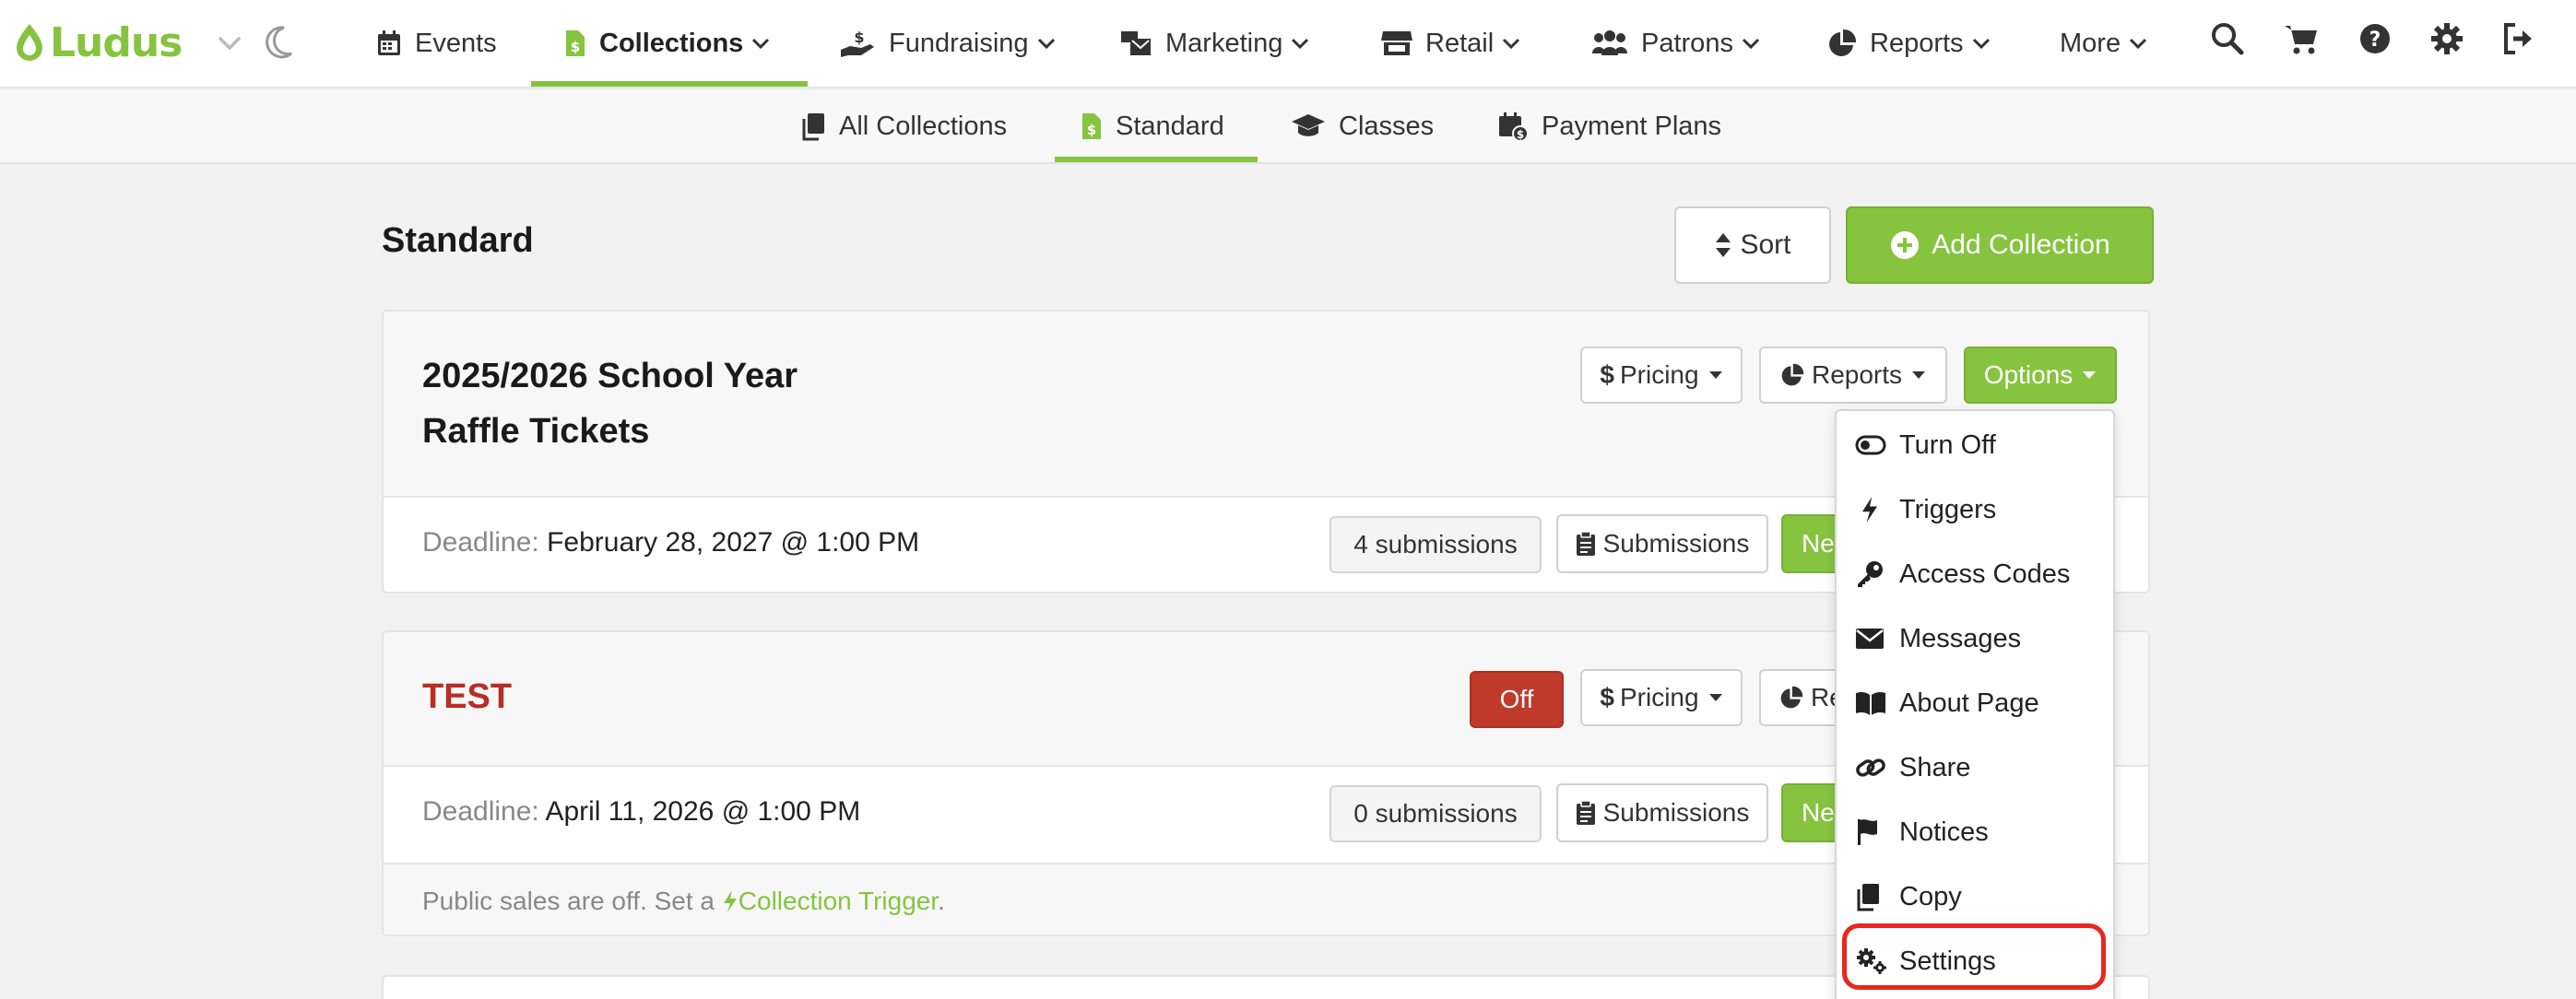 This screenshot has width=2576, height=999. I want to click on deadline-value: February 28, 2027 @ 1:00 PM, so click(733, 542).